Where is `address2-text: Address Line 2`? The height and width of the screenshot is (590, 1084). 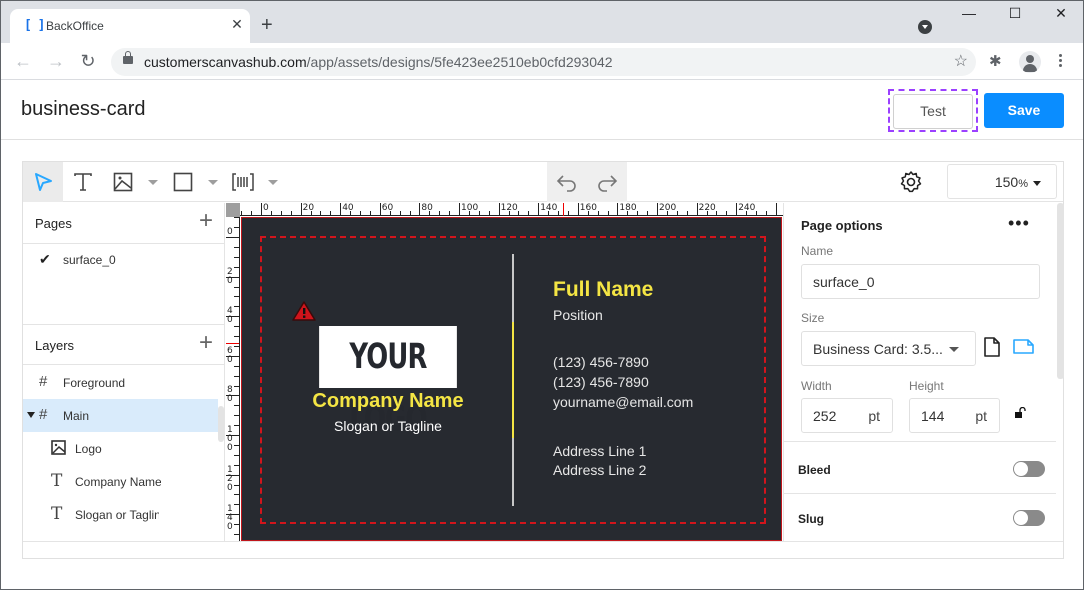 address2-text: Address Line 2 is located at coordinates (599, 470).